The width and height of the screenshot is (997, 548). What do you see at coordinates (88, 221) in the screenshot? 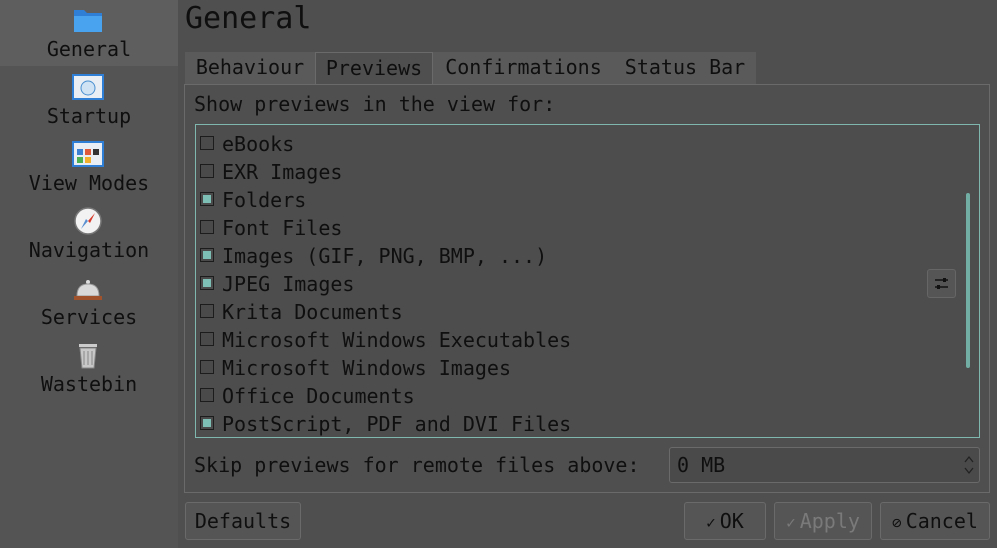
I see `compass-icon` at bounding box center [88, 221].